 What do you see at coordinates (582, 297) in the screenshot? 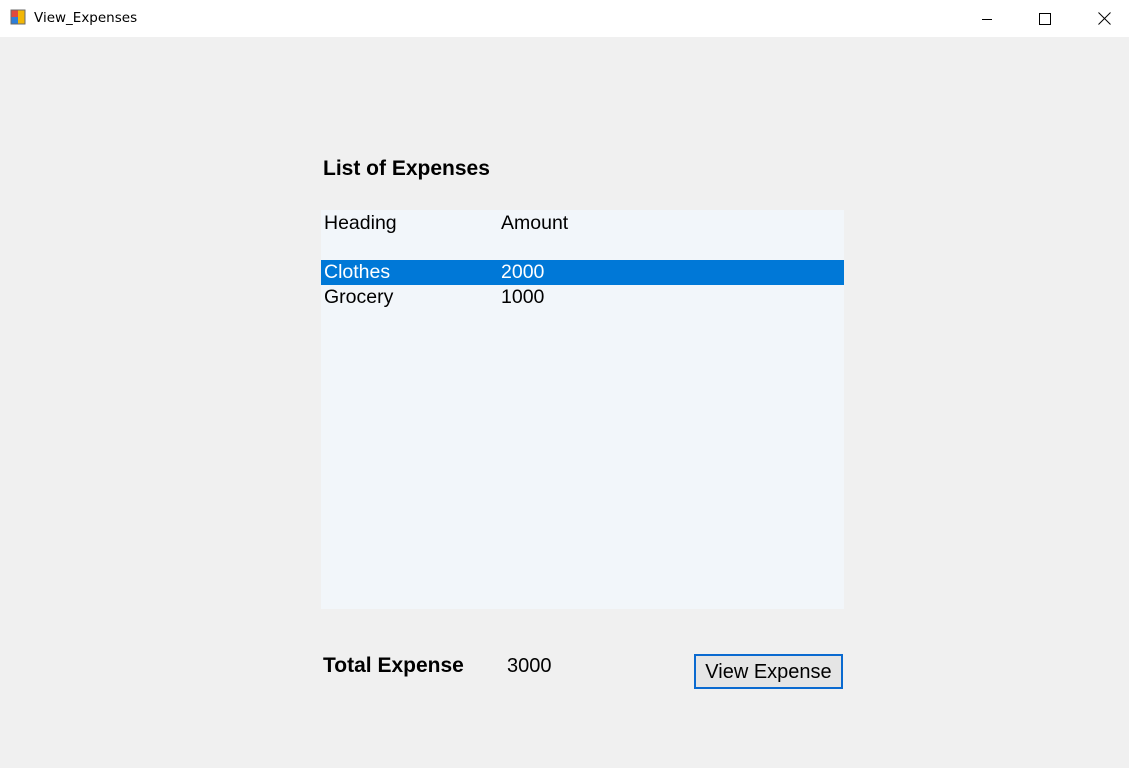
I see `list-item: Grocery 1000` at bounding box center [582, 297].